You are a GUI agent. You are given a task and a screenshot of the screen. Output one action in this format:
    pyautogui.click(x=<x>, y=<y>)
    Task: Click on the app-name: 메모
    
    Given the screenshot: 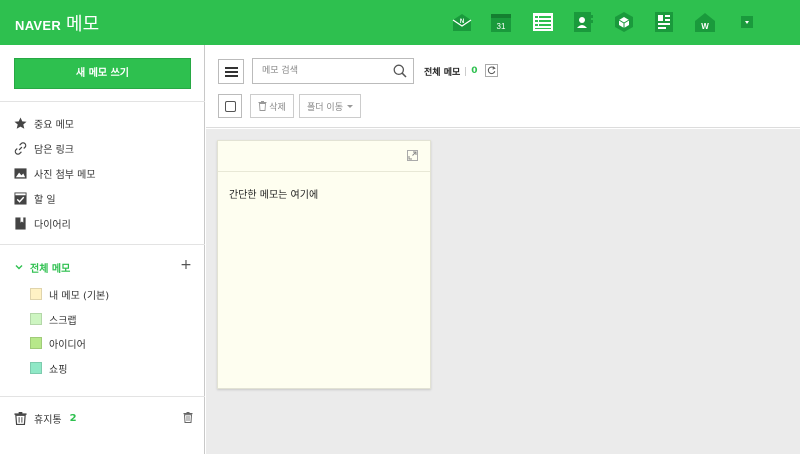 What is the action you would take?
    pyautogui.click(x=83, y=24)
    